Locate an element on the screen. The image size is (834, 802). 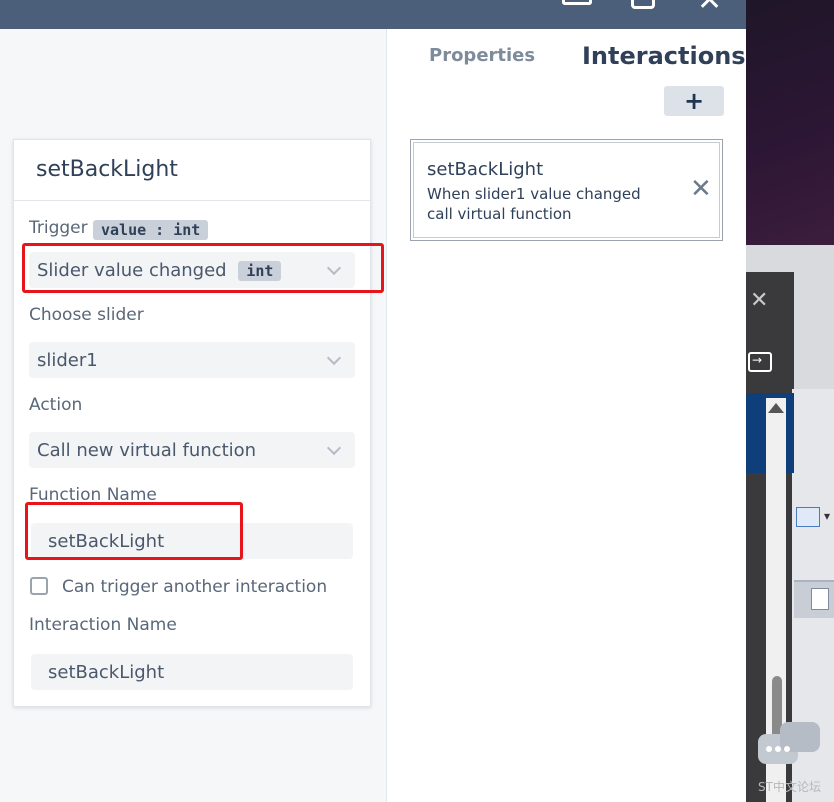
tab-properties: Properties is located at coordinates (482, 55).